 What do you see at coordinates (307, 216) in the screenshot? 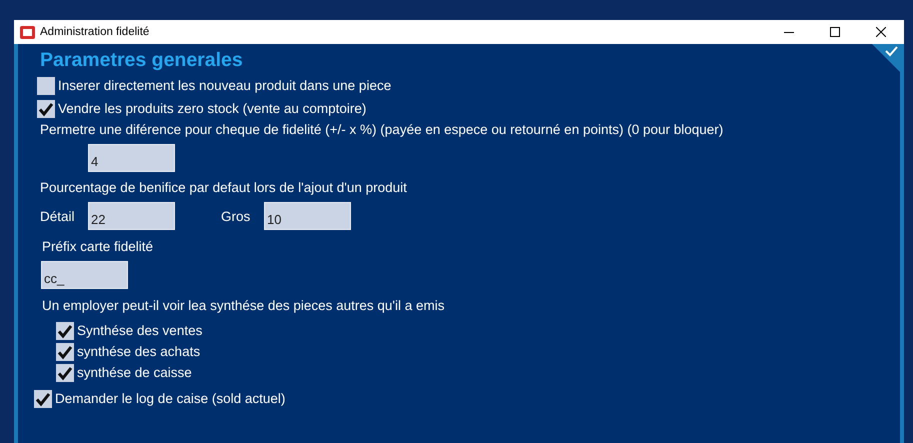
I see `input-field: 10` at bounding box center [307, 216].